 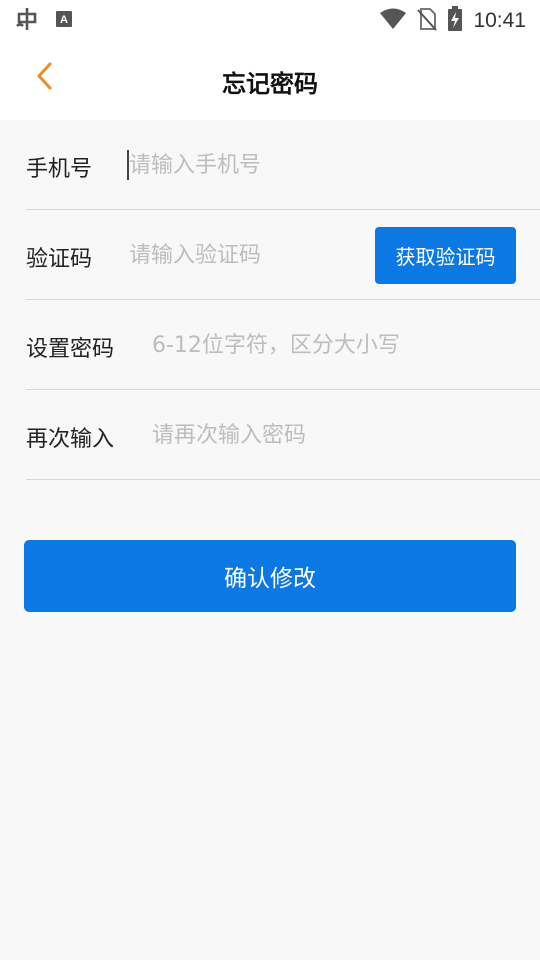 What do you see at coordinates (270, 576) in the screenshot?
I see `confirm-change-button: 确认修改` at bounding box center [270, 576].